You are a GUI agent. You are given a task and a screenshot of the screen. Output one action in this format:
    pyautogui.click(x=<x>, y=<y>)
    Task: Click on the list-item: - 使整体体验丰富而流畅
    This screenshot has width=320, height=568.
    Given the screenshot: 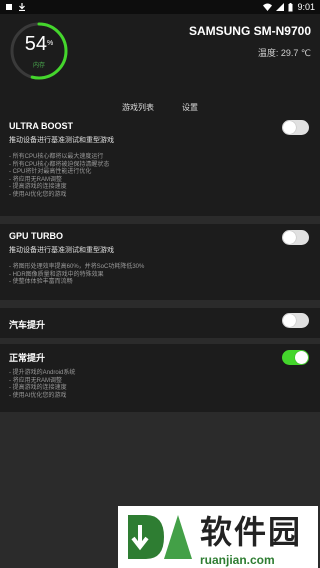 What is the action you would take?
    pyautogui.click(x=41, y=282)
    